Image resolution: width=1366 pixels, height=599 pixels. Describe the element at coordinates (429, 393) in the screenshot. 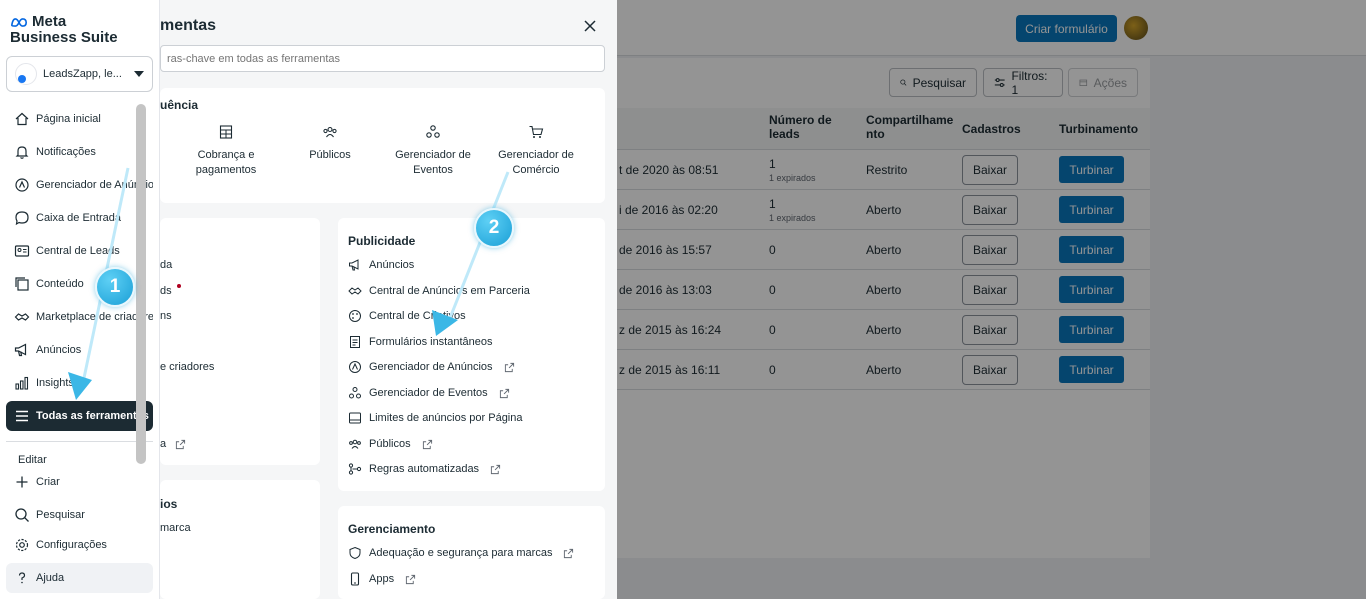

I see `tool-events-manager: Gerenciador de Eventos` at that location.